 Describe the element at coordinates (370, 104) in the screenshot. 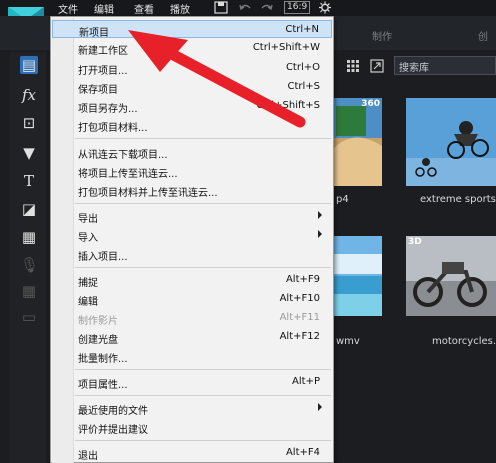

I see `badge-360: 360` at that location.